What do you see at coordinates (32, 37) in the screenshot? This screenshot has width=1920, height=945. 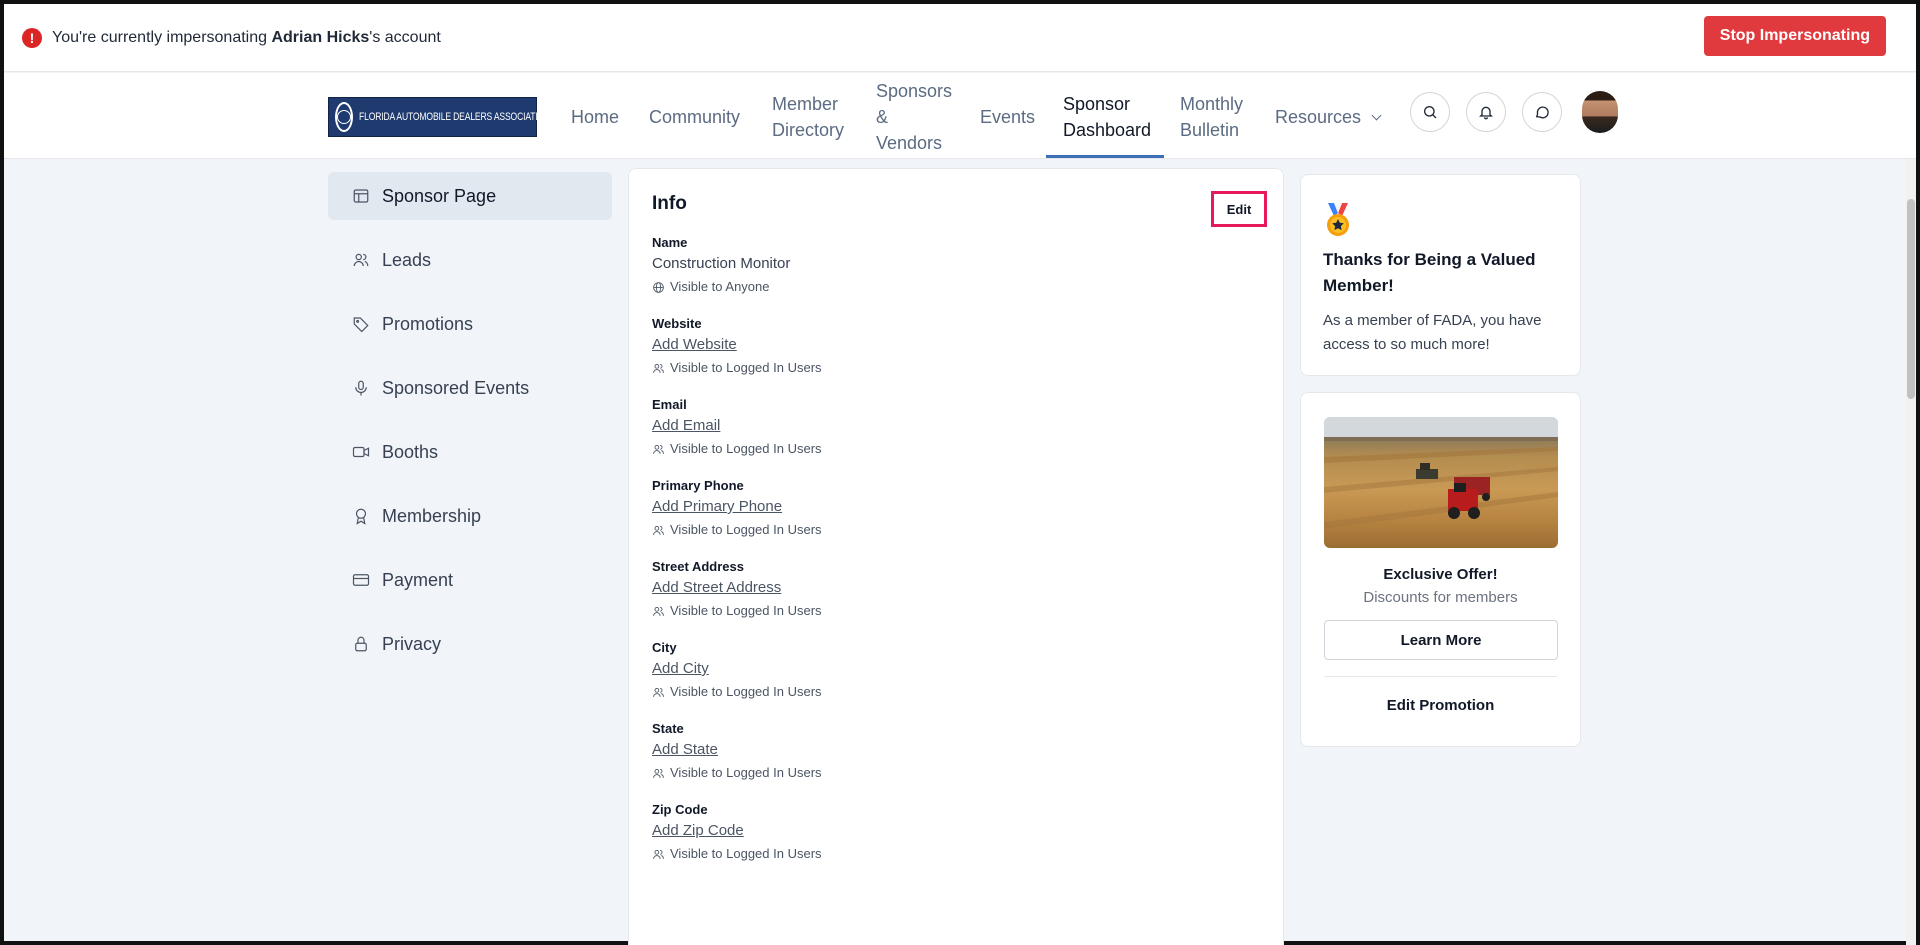 I see `alert-icon: !` at bounding box center [32, 37].